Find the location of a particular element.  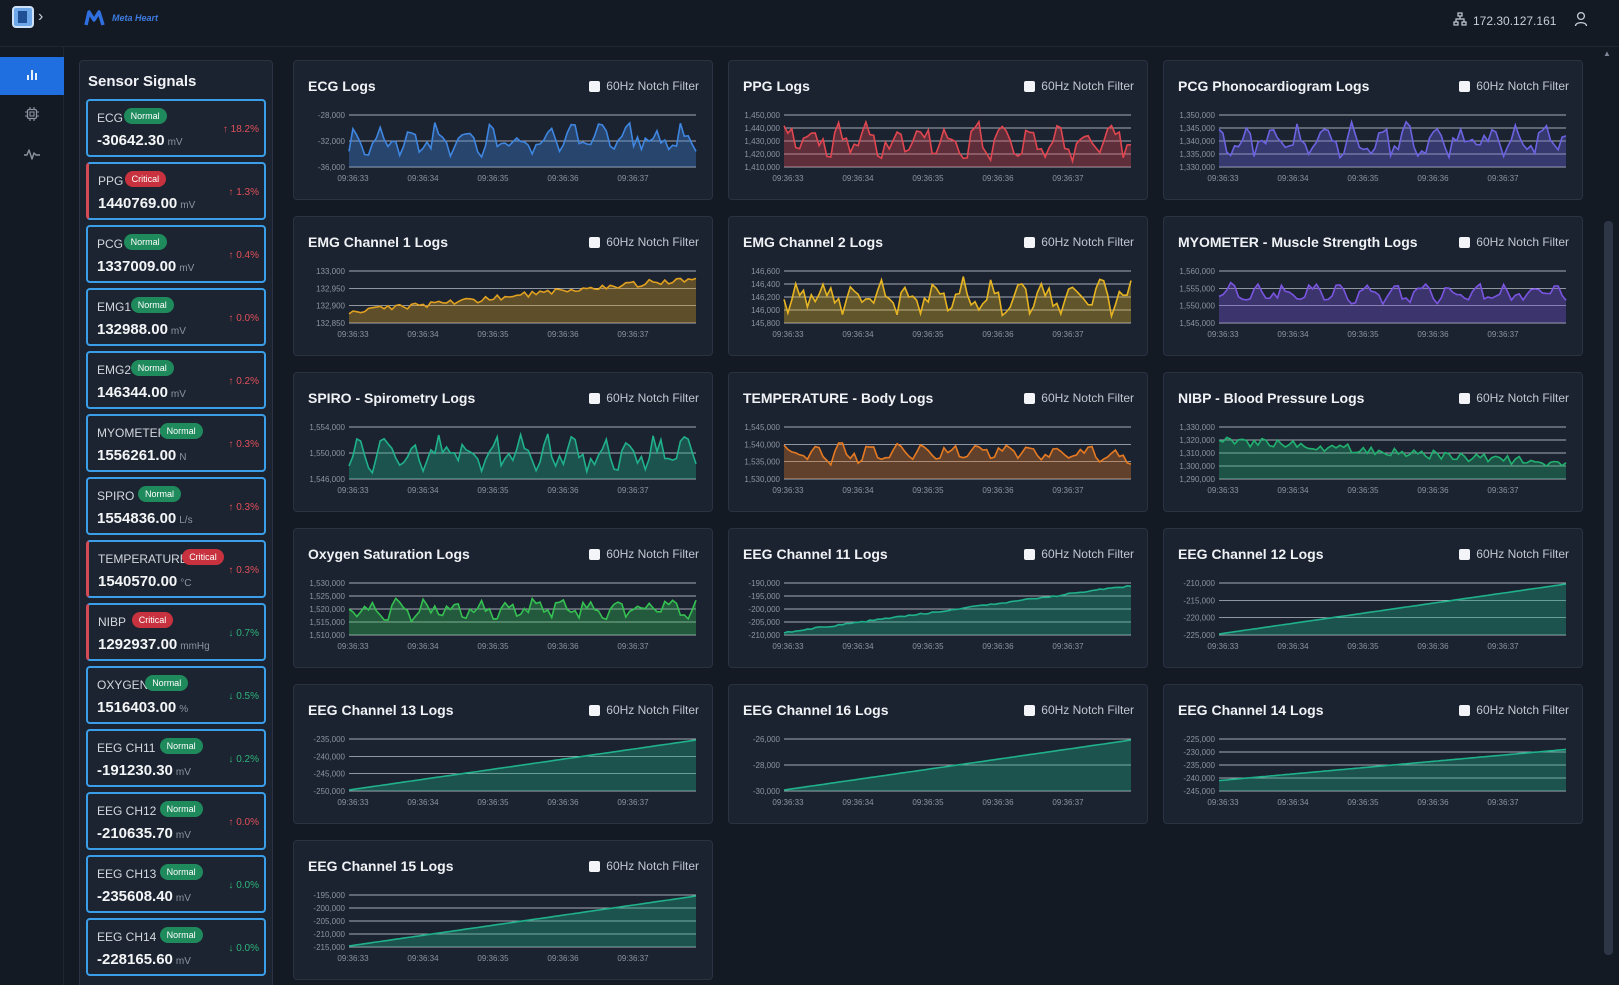

sensor-card: TEMPERATURE Critical 1540570.00 °C ↑ 0.3% is located at coordinates (176, 569).